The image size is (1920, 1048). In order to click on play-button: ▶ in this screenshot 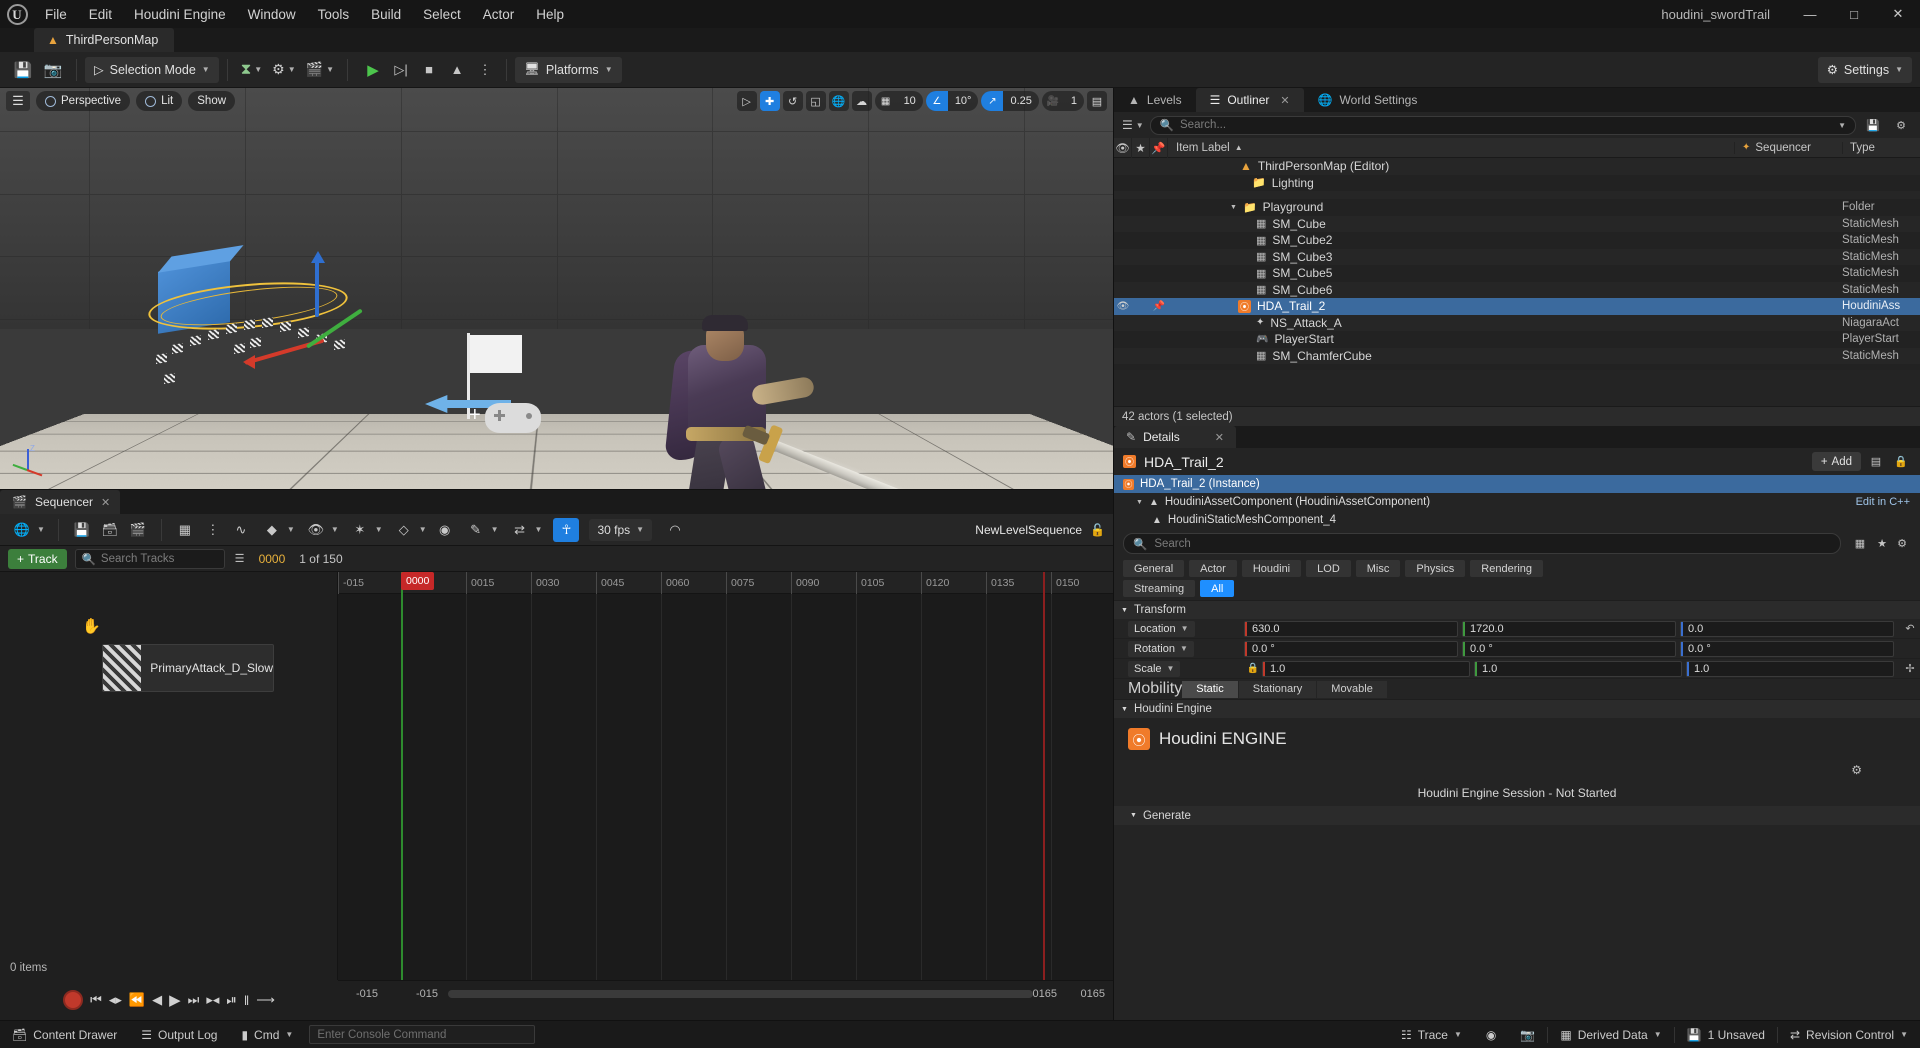, I will do `click(373, 70)`.